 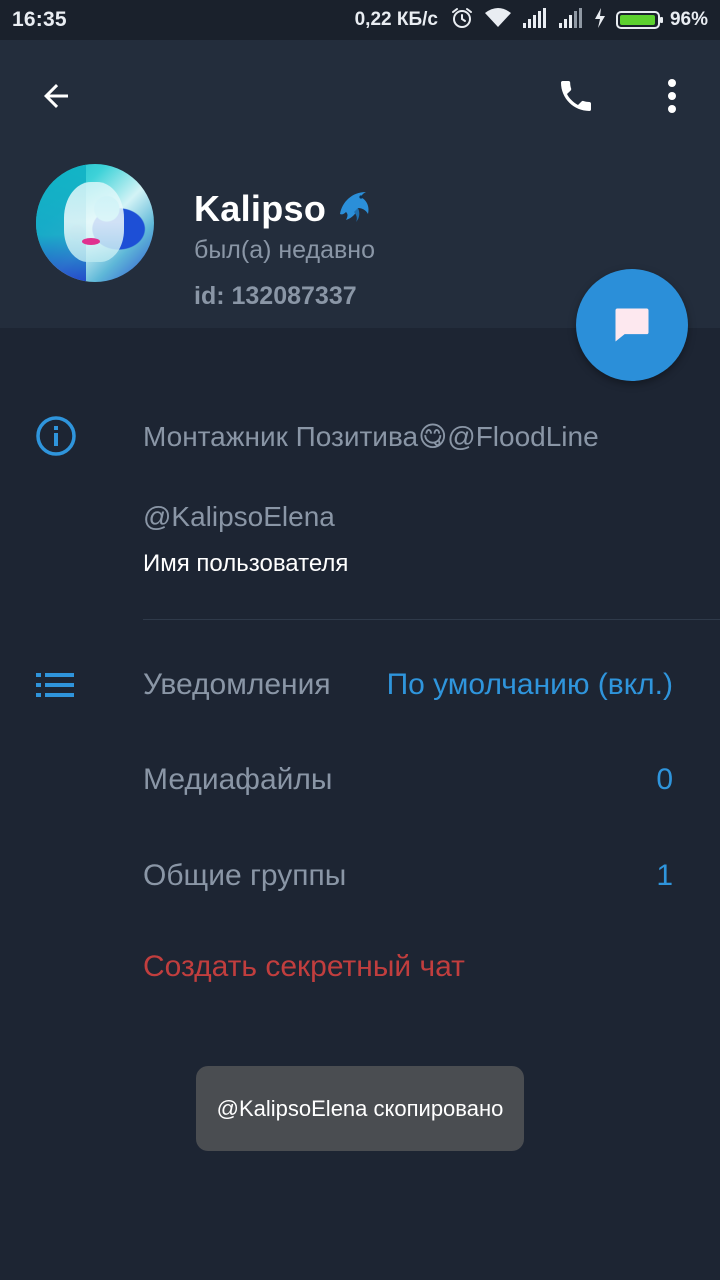 I want to click on charging-icon, so click(x=600, y=20).